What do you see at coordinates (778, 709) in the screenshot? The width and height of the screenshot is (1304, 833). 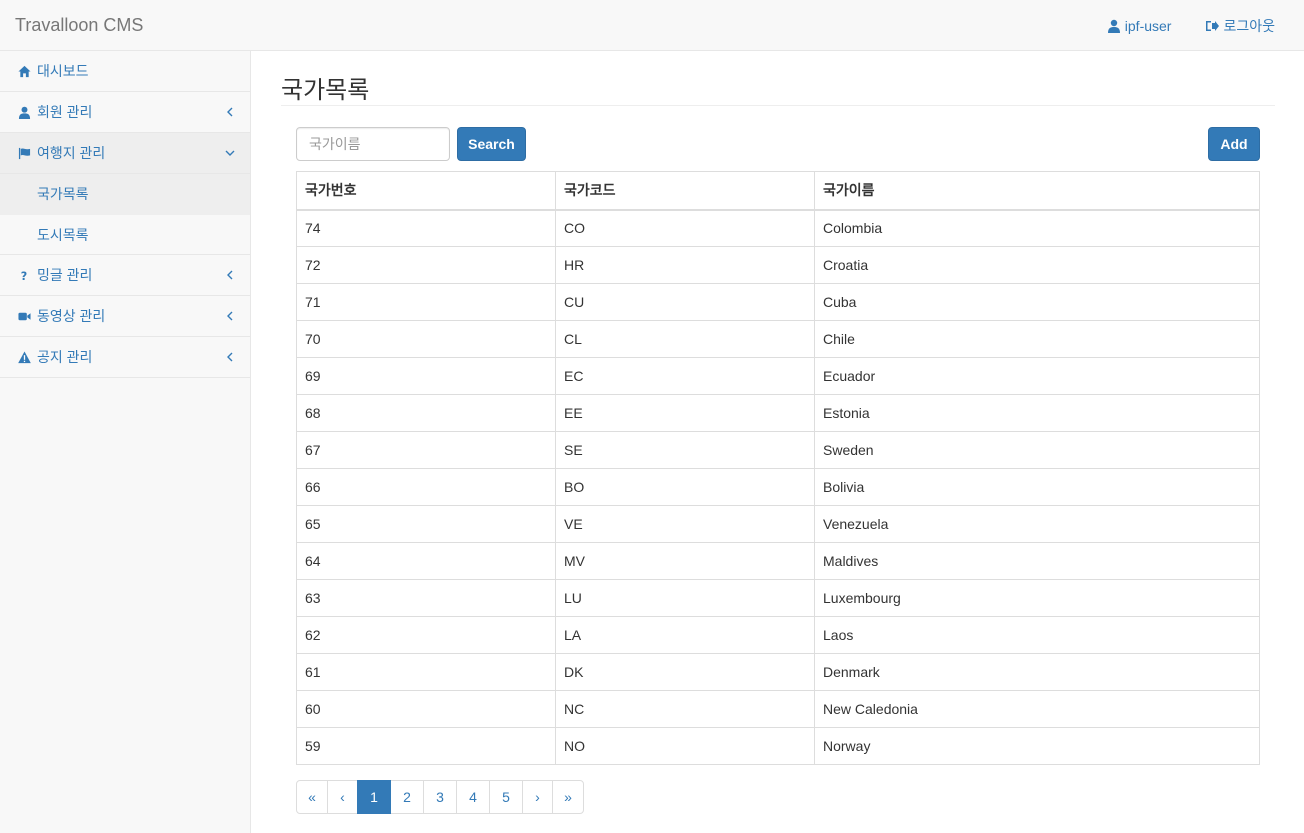 I see `table-row: 60 NC New Caledonia` at bounding box center [778, 709].